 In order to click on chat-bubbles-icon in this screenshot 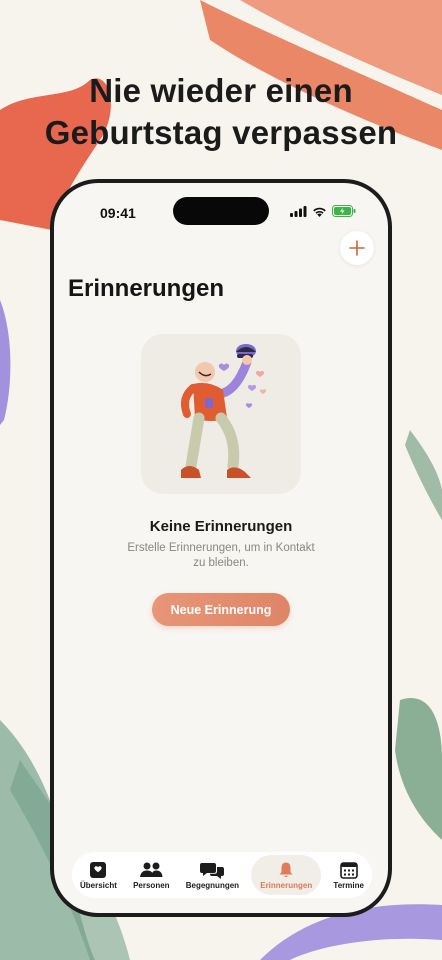, I will do `click(212, 870)`.